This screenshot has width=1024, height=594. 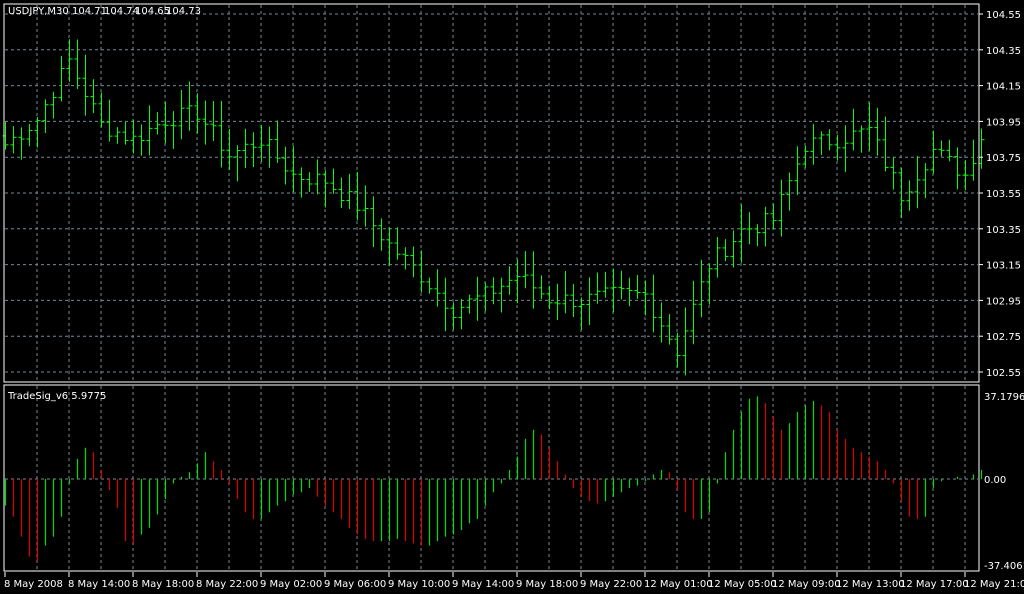 What do you see at coordinates (742, 584) in the screenshot?
I see `time-label: 12 May 05:00` at bounding box center [742, 584].